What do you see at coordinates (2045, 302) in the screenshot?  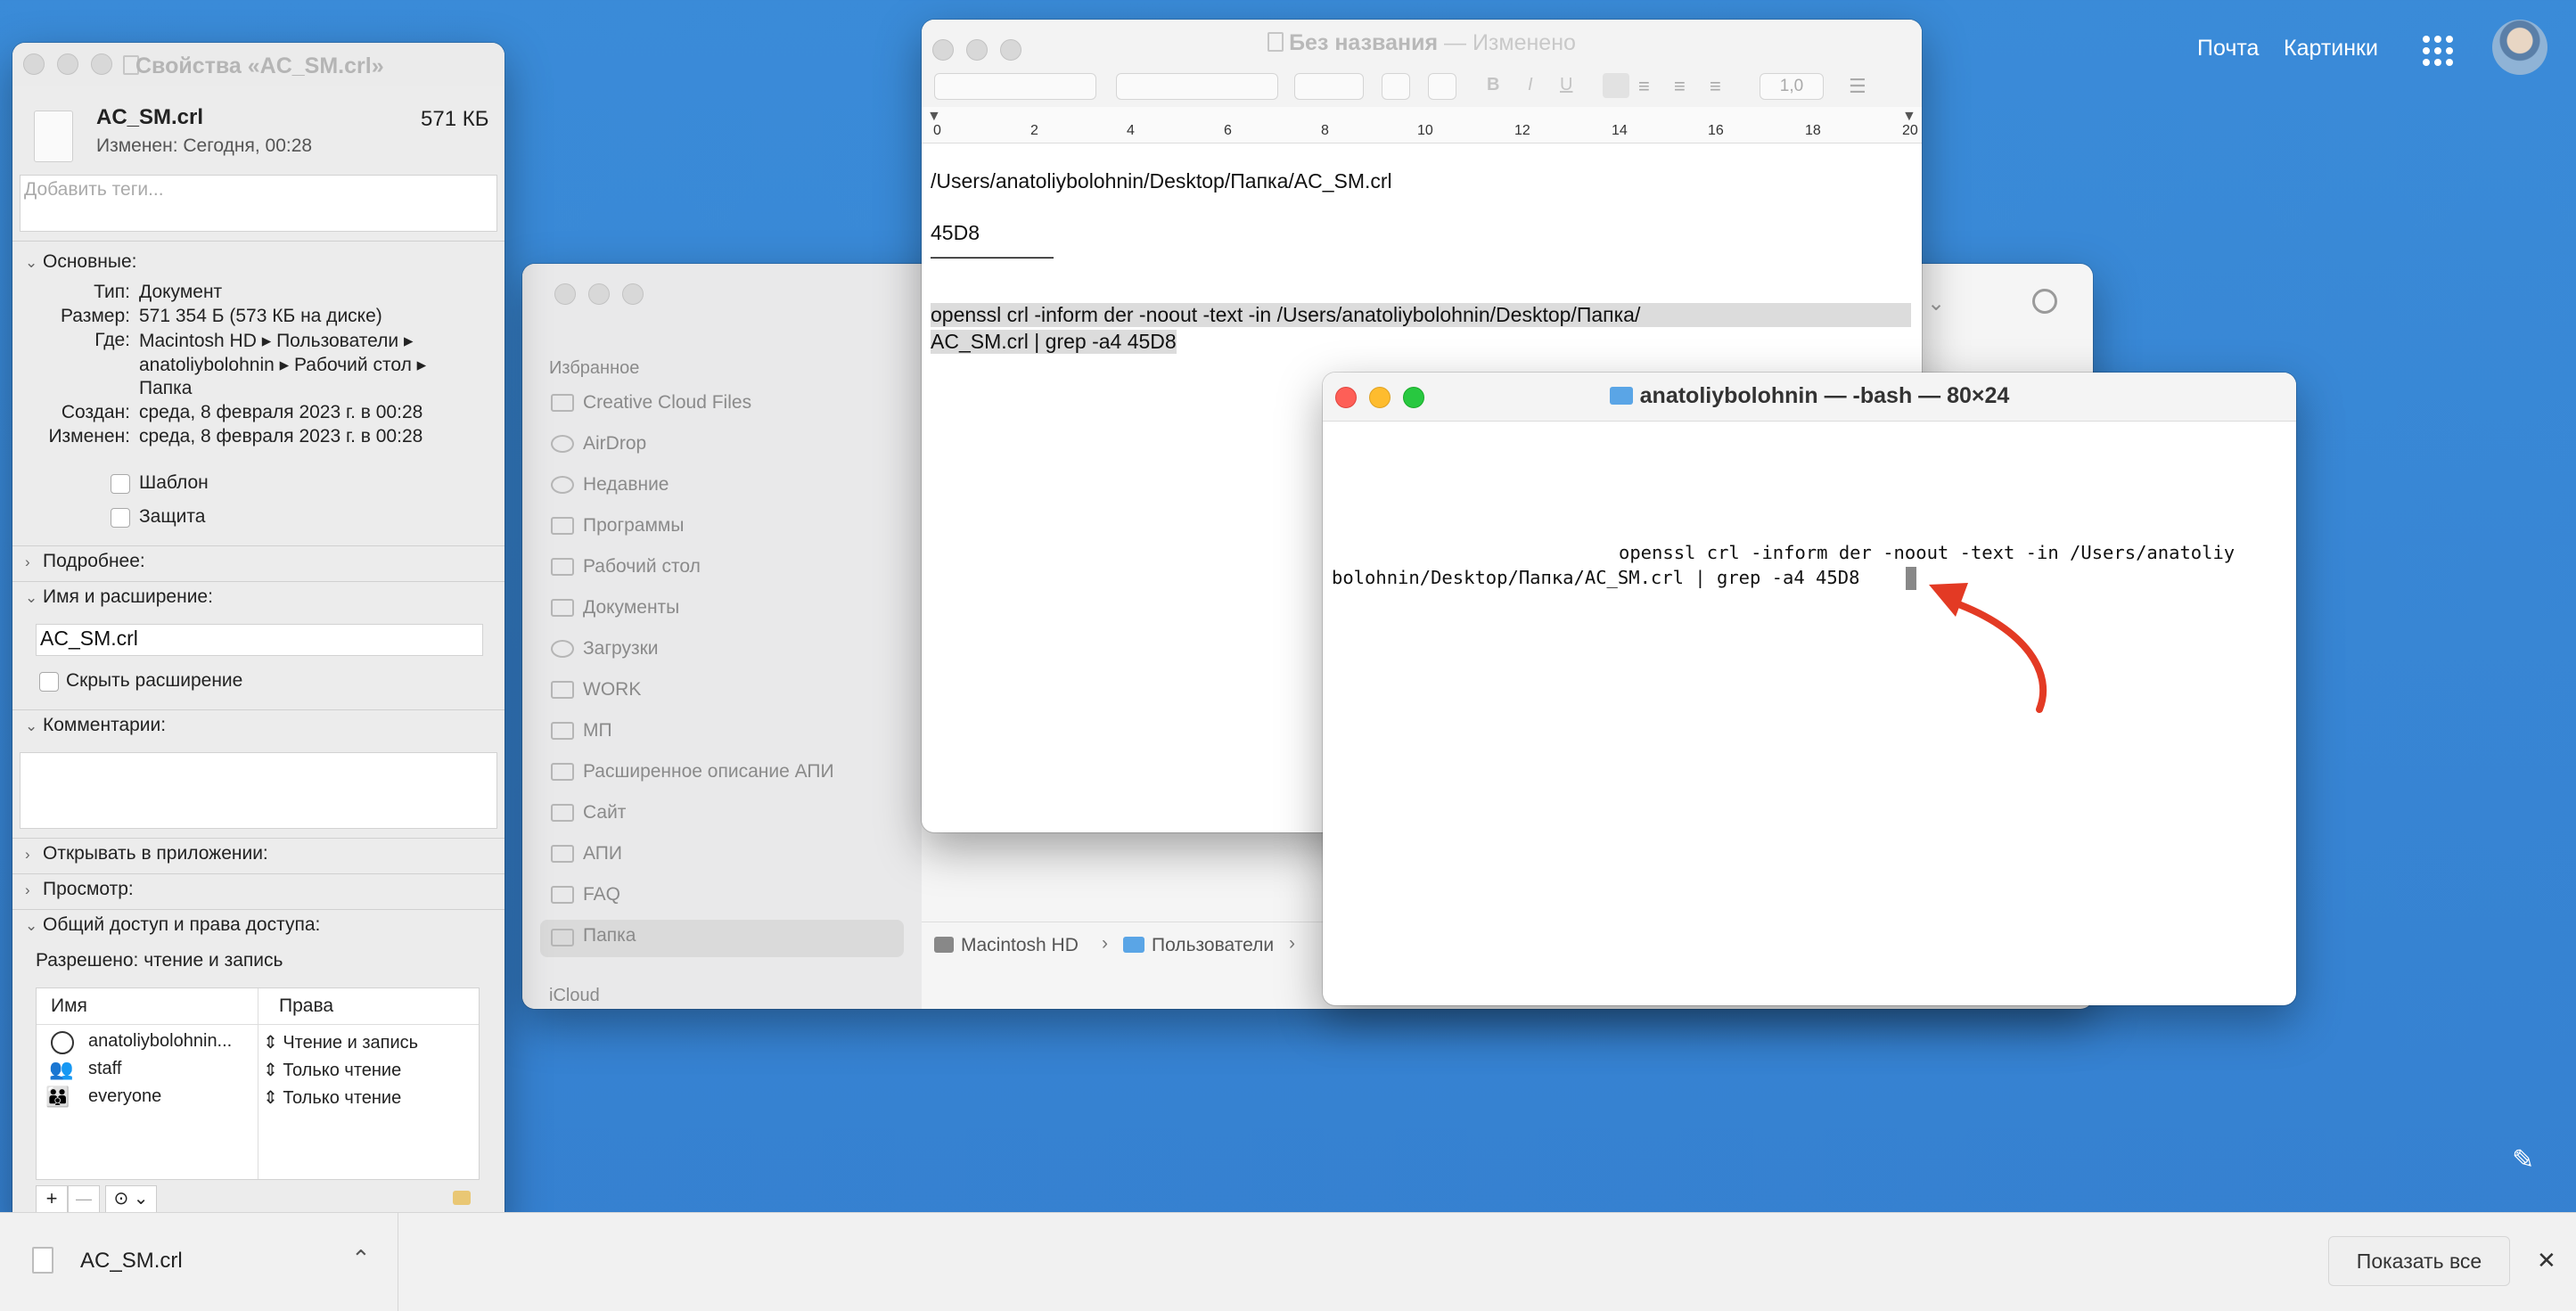 I see `search-icon` at bounding box center [2045, 302].